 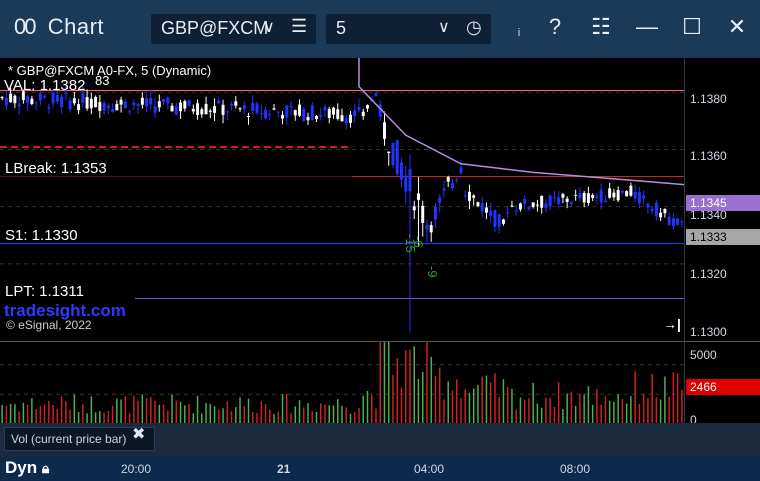 What do you see at coordinates (341, 28) in the screenshot?
I see `interval-input: 5` at bounding box center [341, 28].